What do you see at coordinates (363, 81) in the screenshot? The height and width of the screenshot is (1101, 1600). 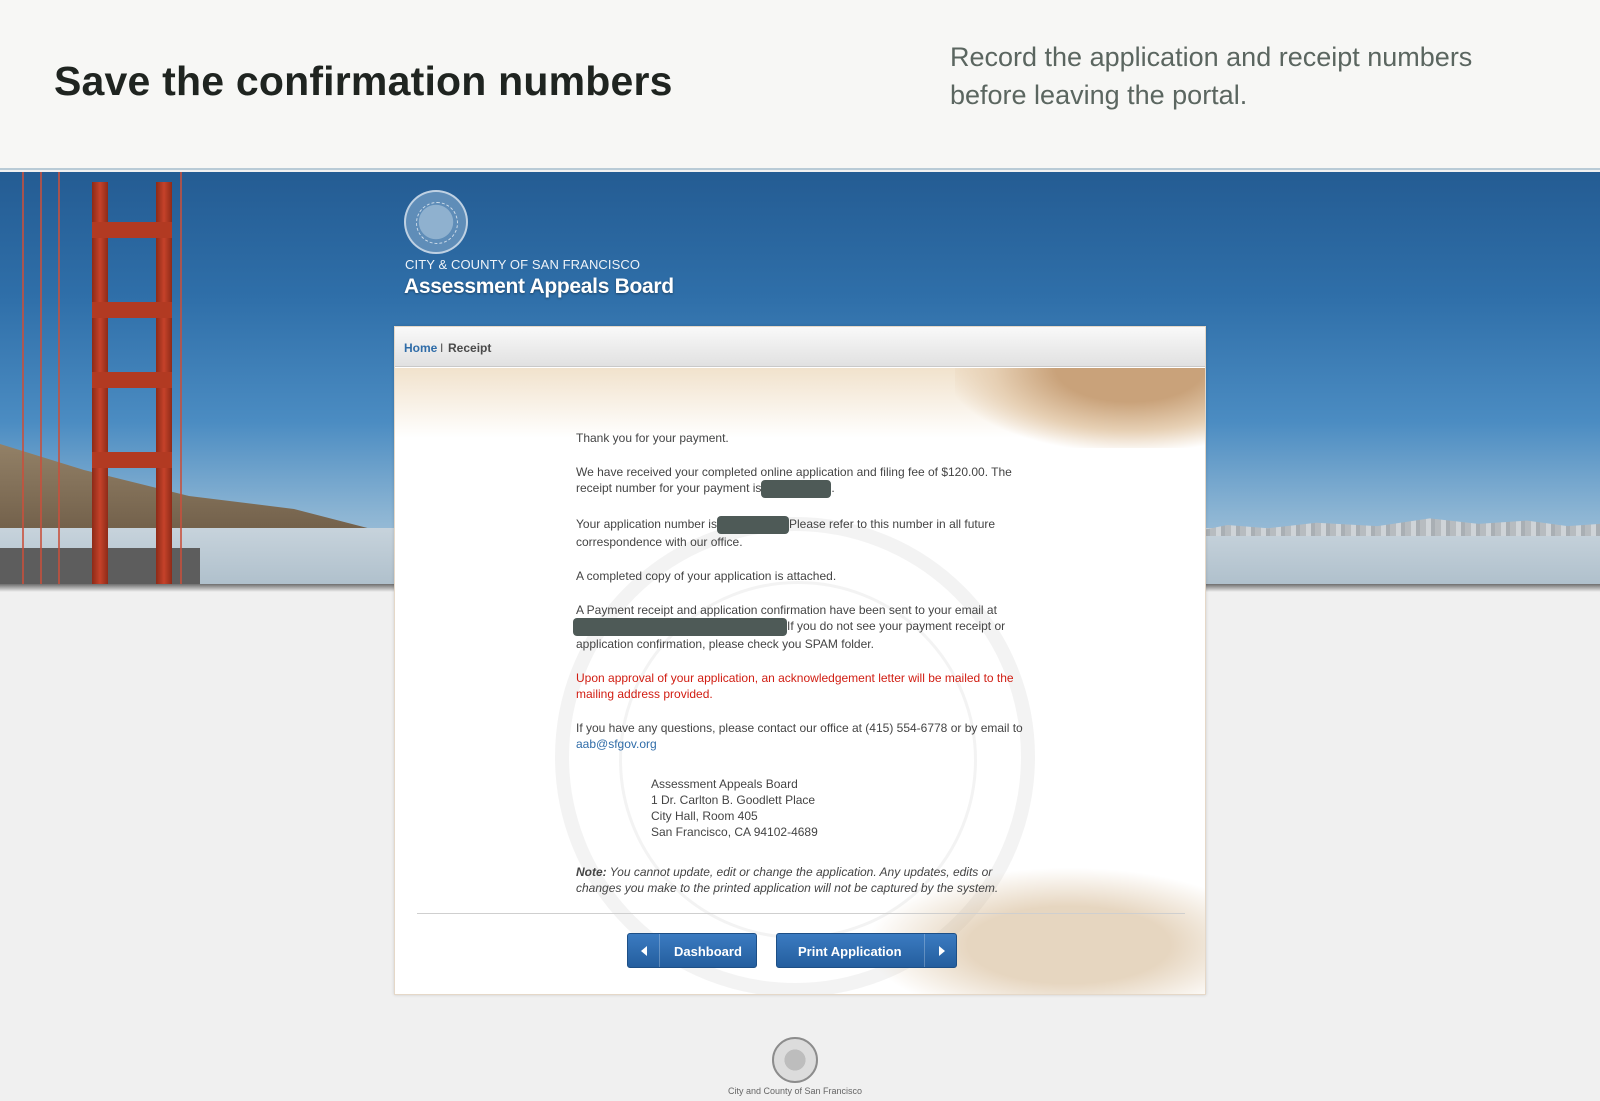 I see `caption-title: Save the confirmation numbers` at bounding box center [363, 81].